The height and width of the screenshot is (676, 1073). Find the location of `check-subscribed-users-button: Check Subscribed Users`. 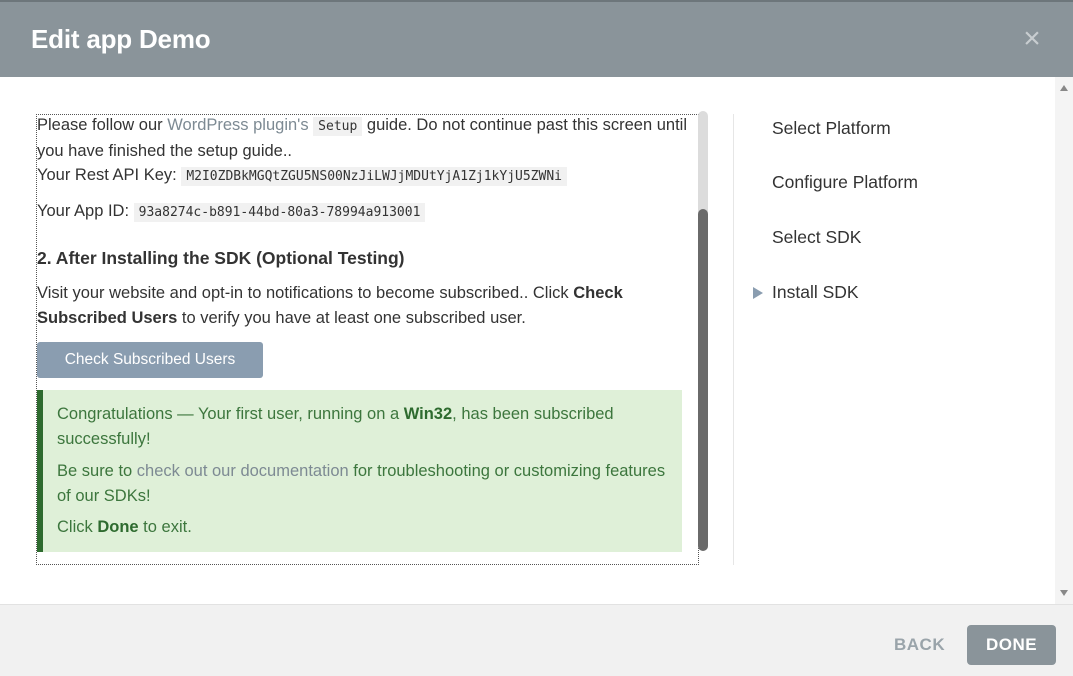

check-subscribed-users-button: Check Subscribed Users is located at coordinates (150, 360).